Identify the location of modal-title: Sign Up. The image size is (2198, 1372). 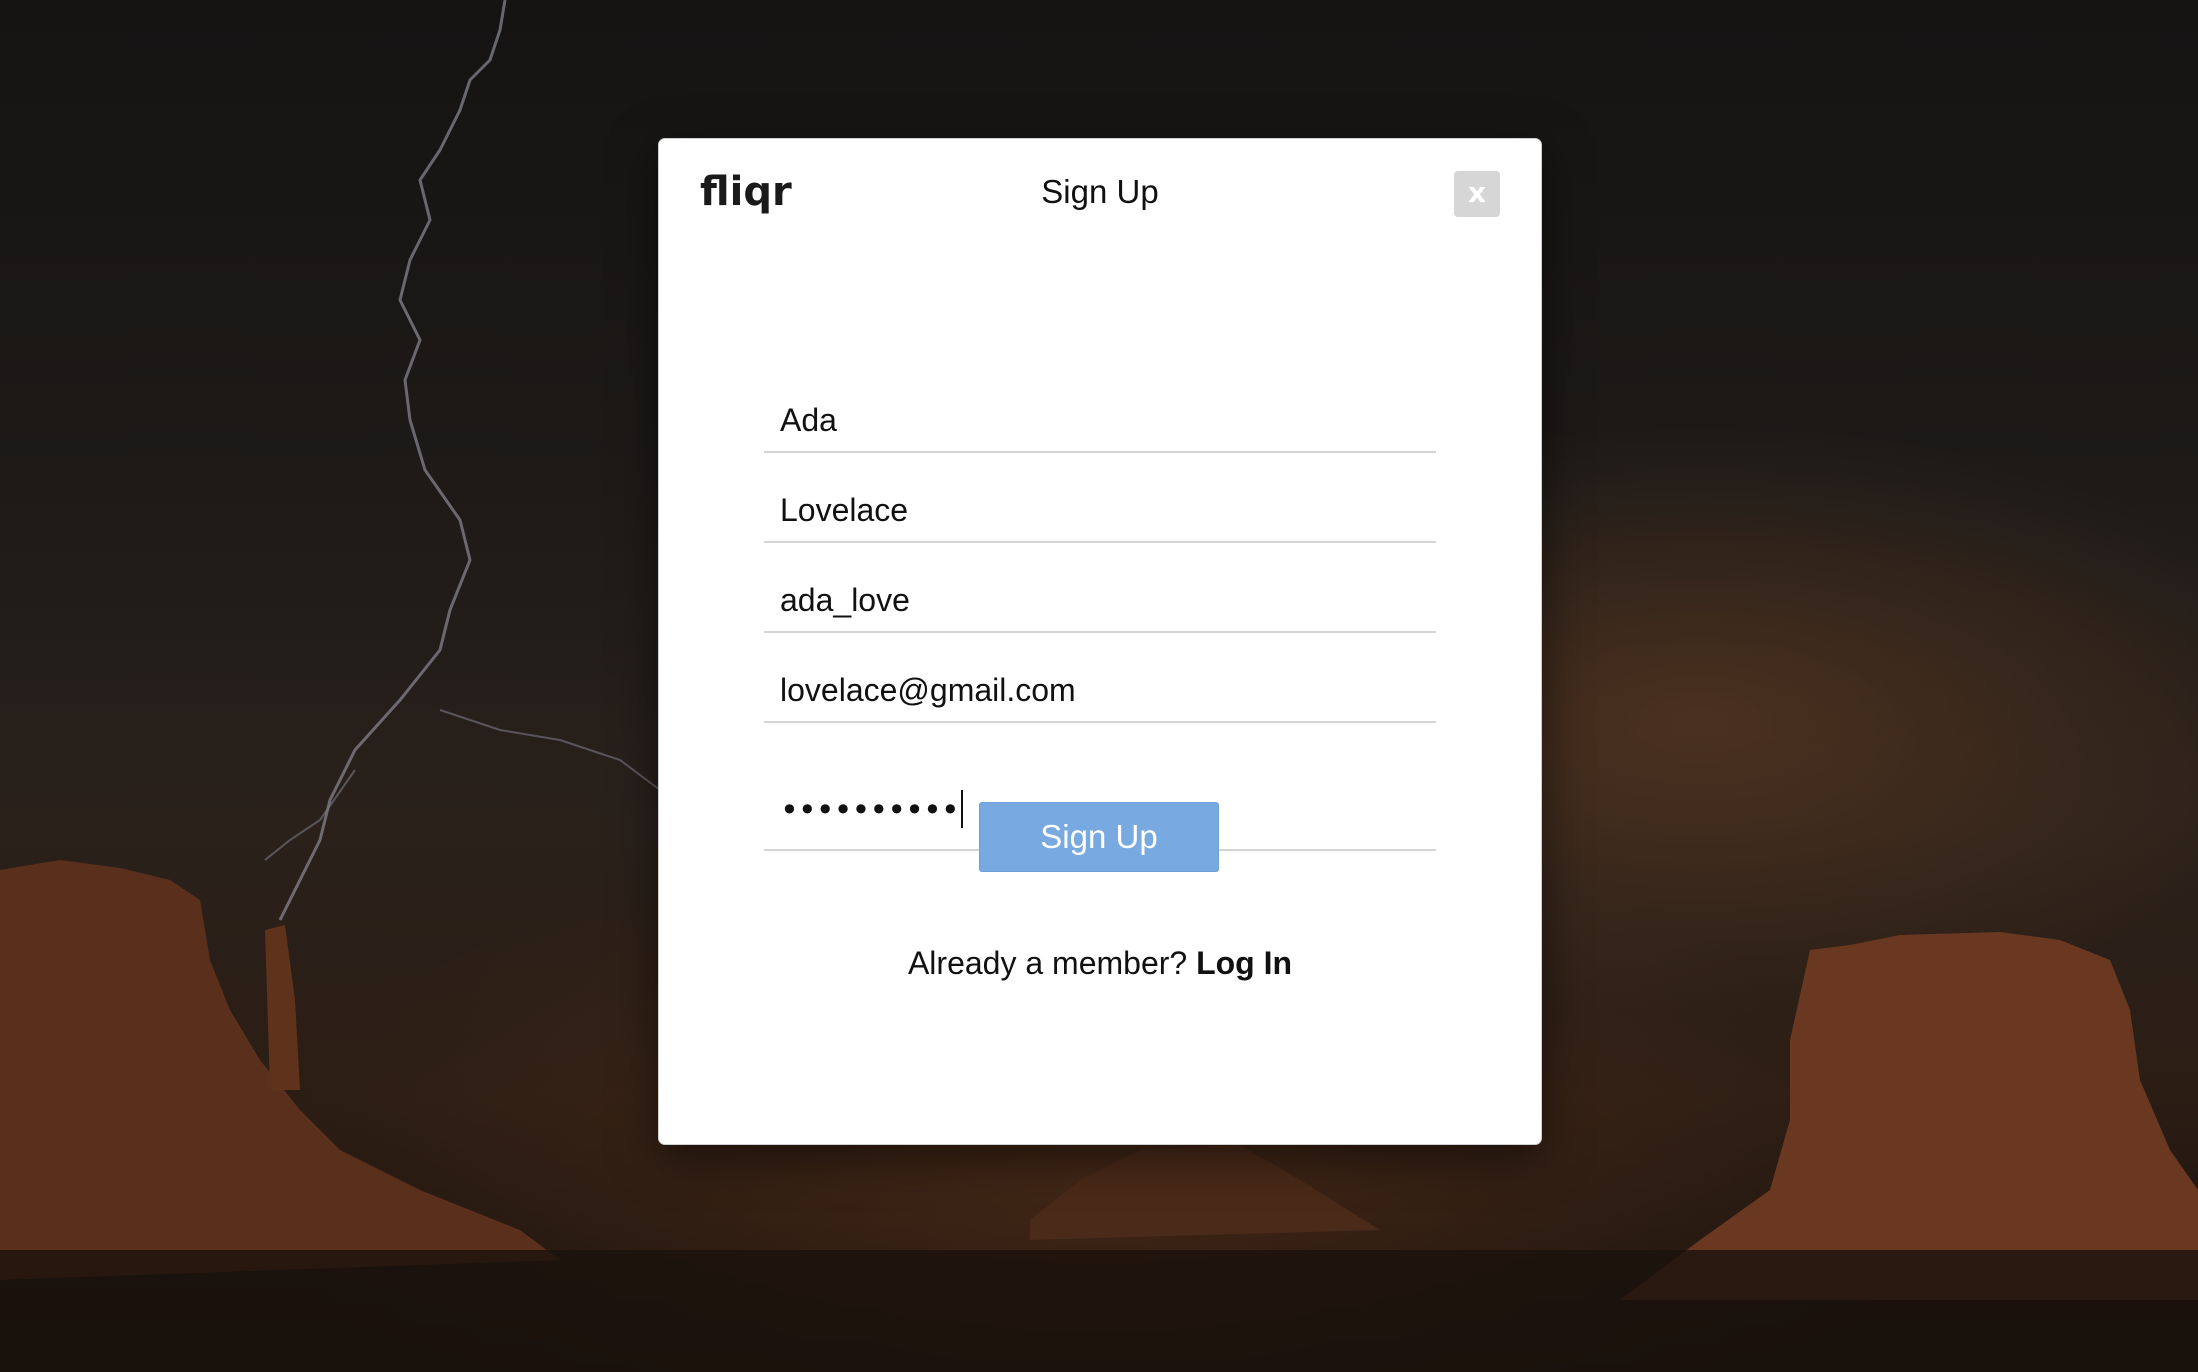
(1100, 191).